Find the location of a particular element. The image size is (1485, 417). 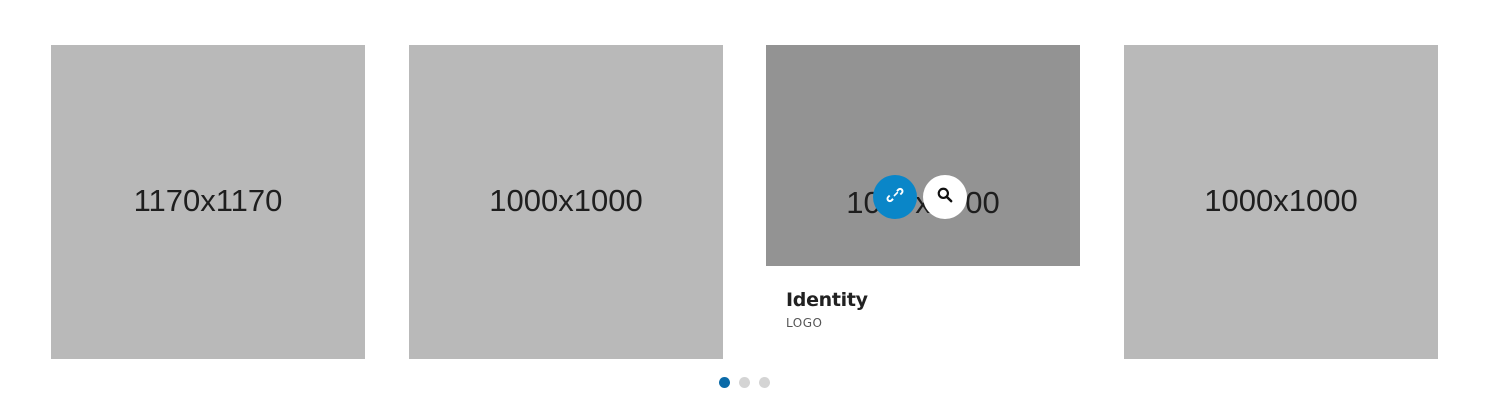

open-link-button is located at coordinates (895, 197).